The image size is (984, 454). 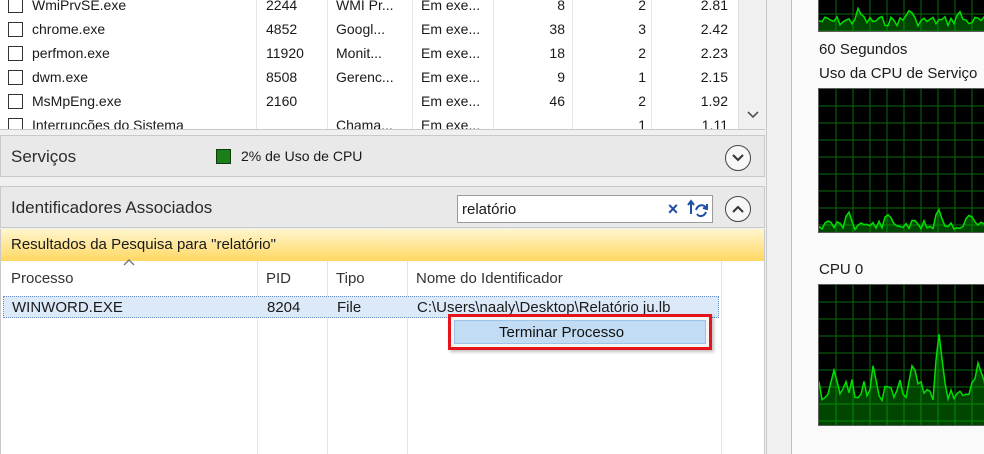 I want to click on handle-search-box: ×, so click(x=585, y=209).